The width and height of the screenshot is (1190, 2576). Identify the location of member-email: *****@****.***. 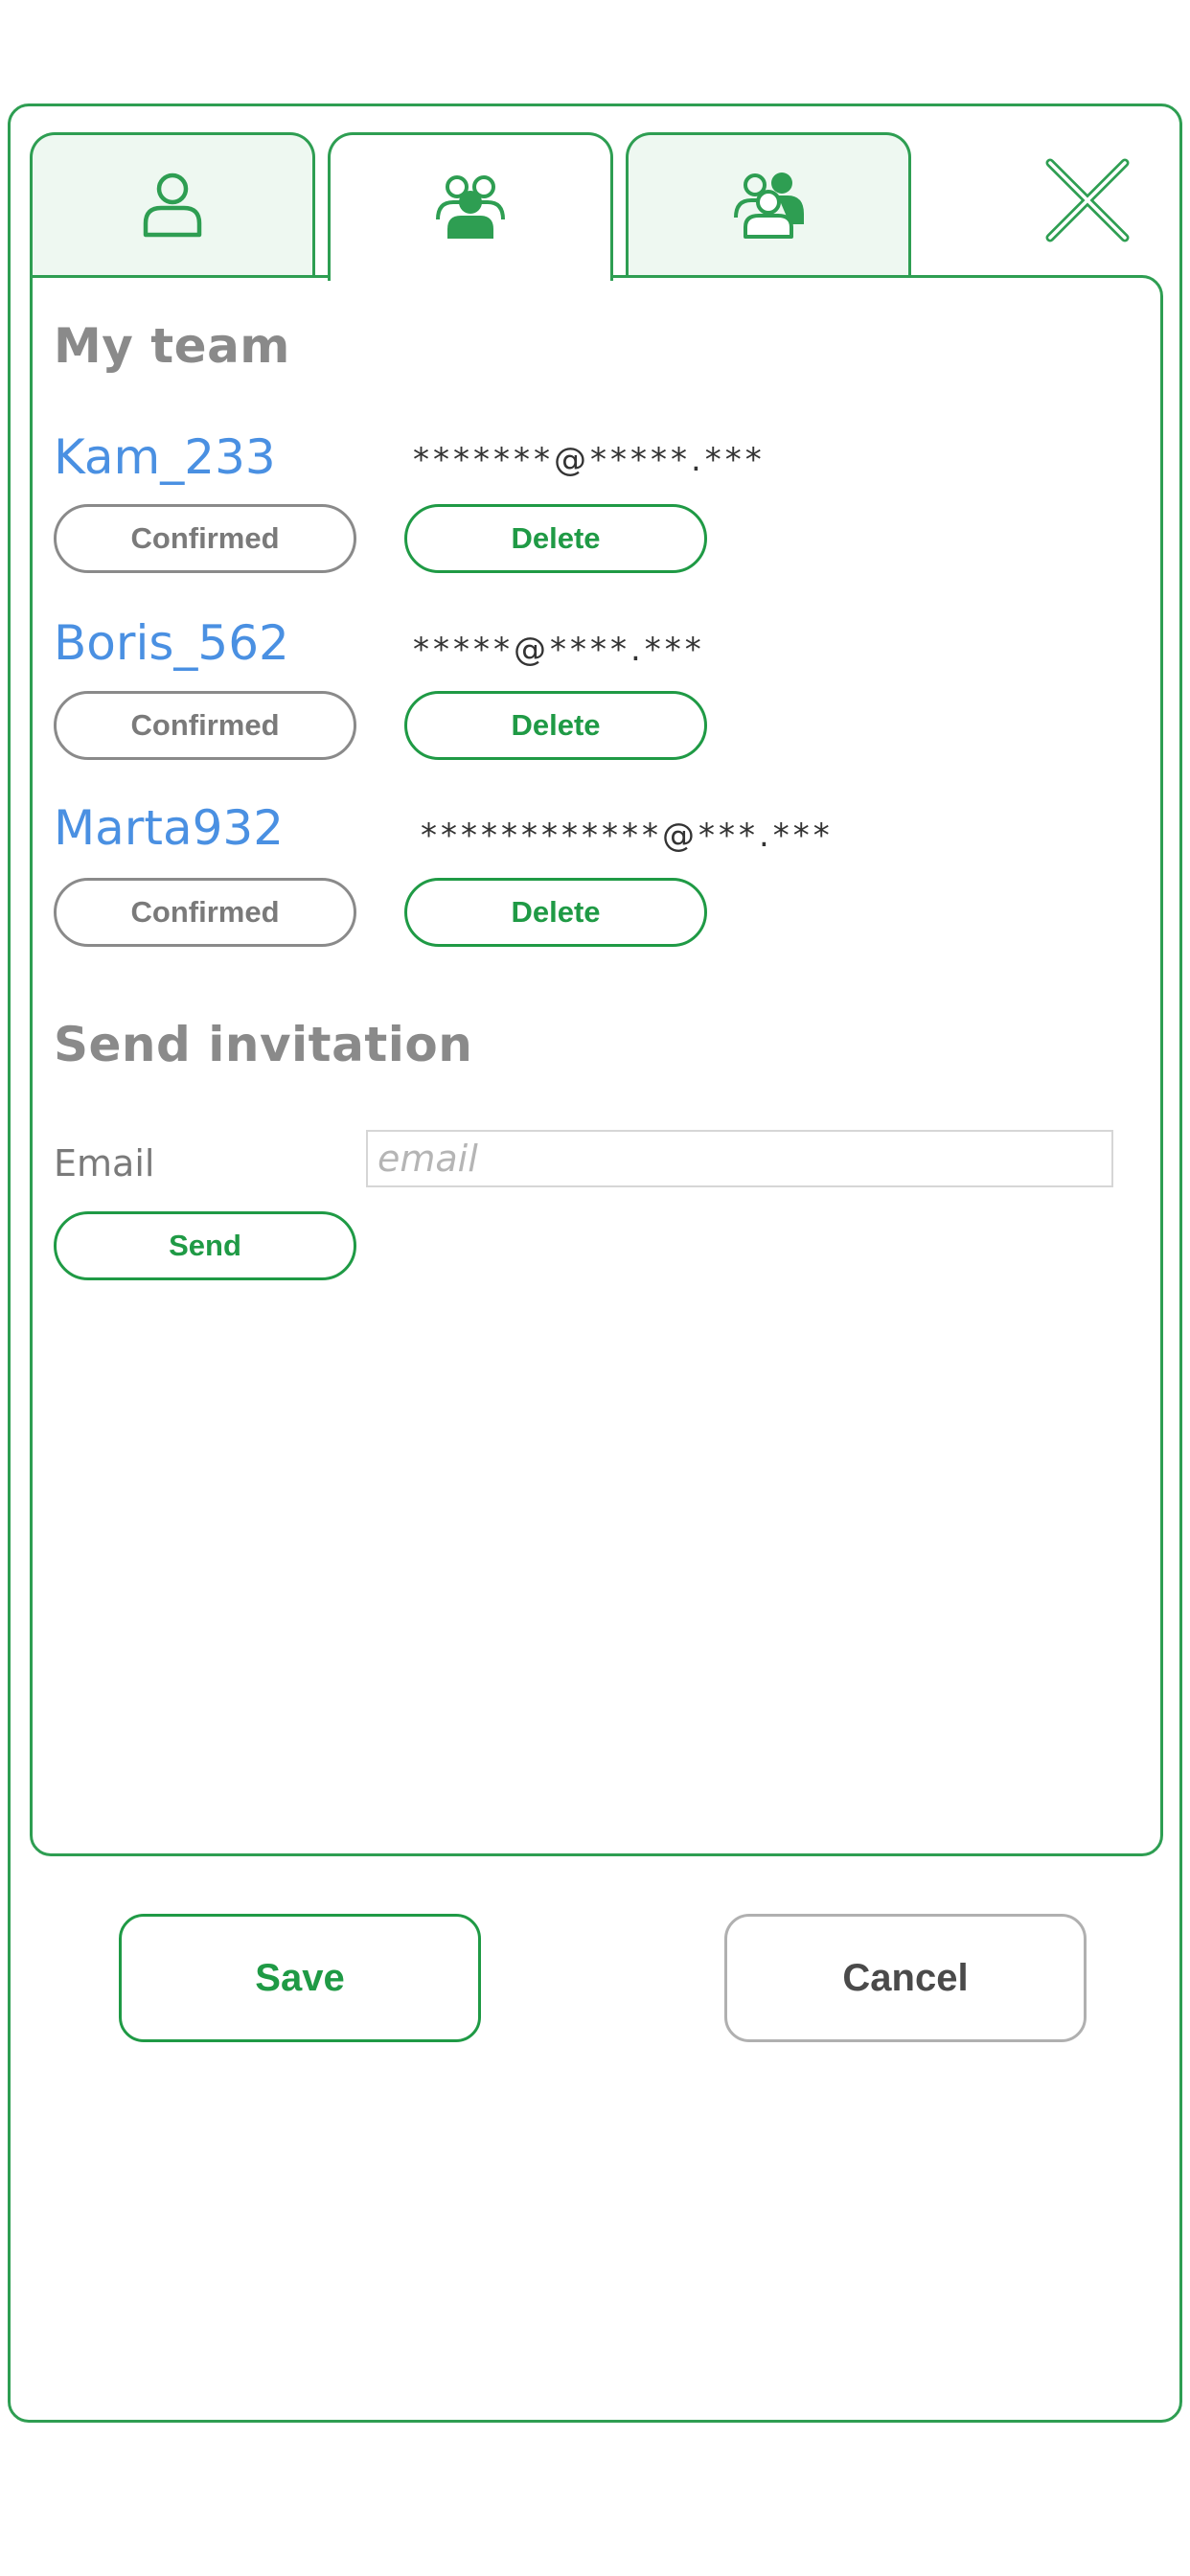
(559, 650).